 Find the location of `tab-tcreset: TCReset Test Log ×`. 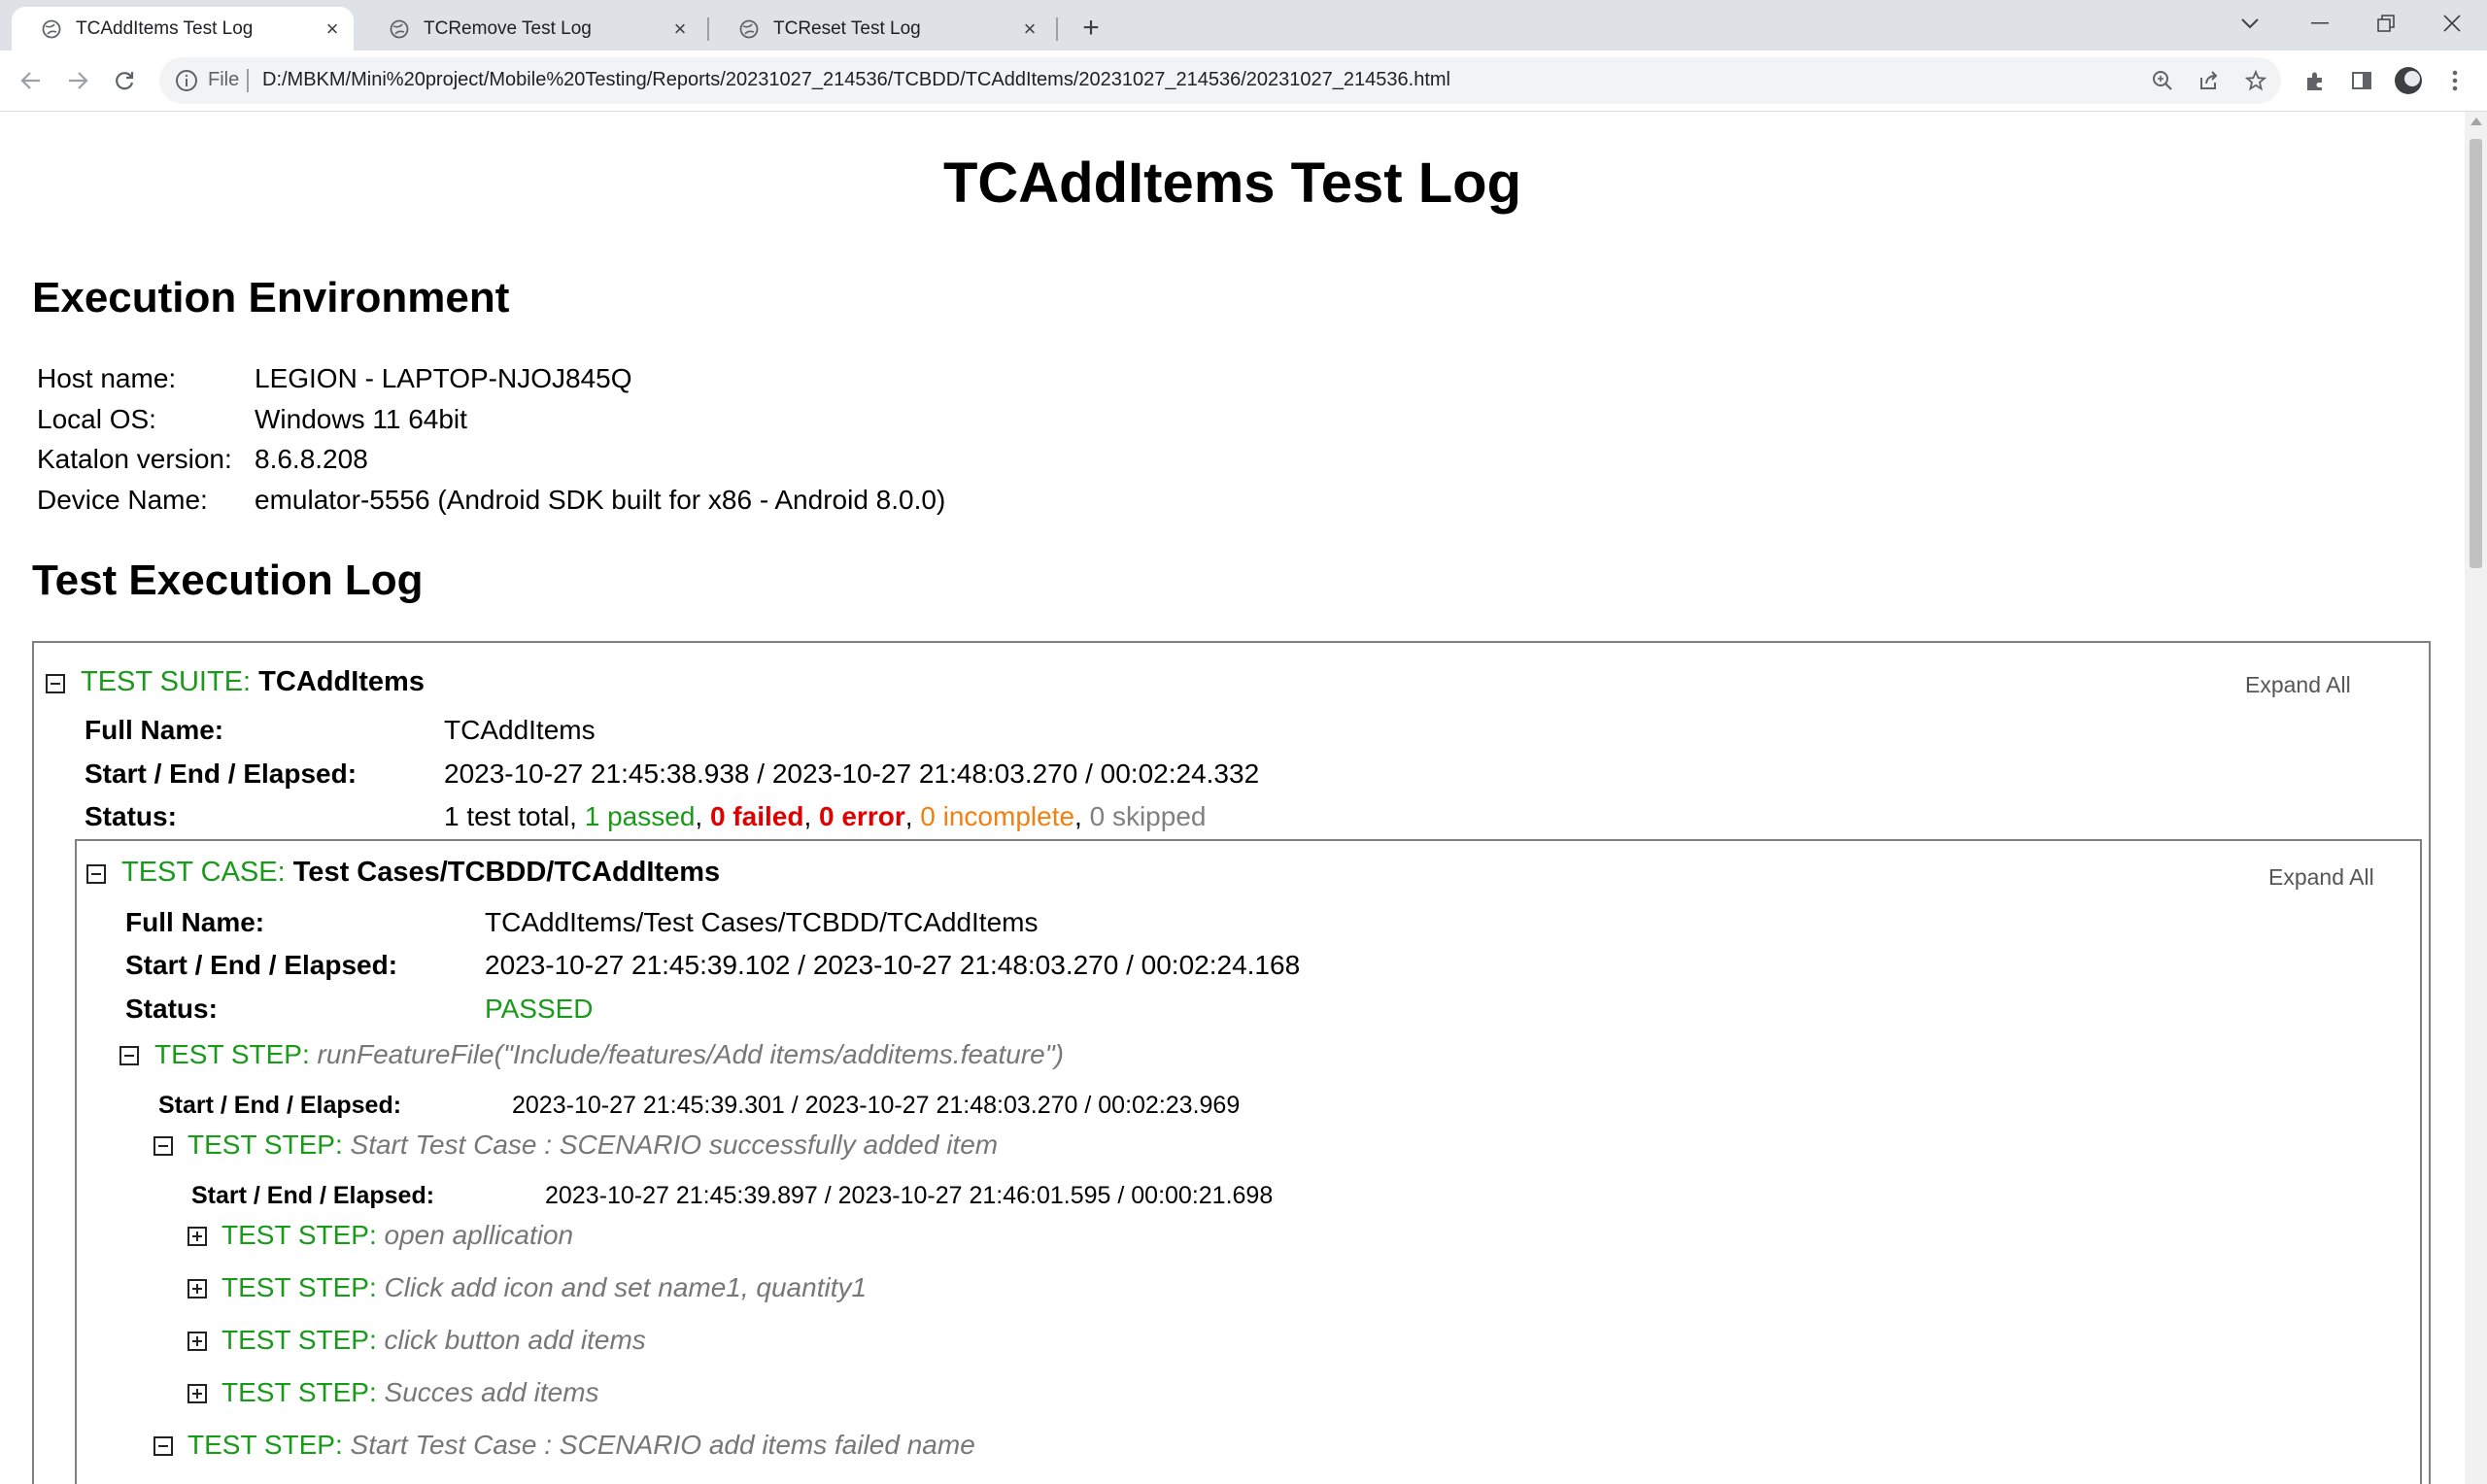

tab-tcreset: TCReset Test Log × is located at coordinates (880, 29).